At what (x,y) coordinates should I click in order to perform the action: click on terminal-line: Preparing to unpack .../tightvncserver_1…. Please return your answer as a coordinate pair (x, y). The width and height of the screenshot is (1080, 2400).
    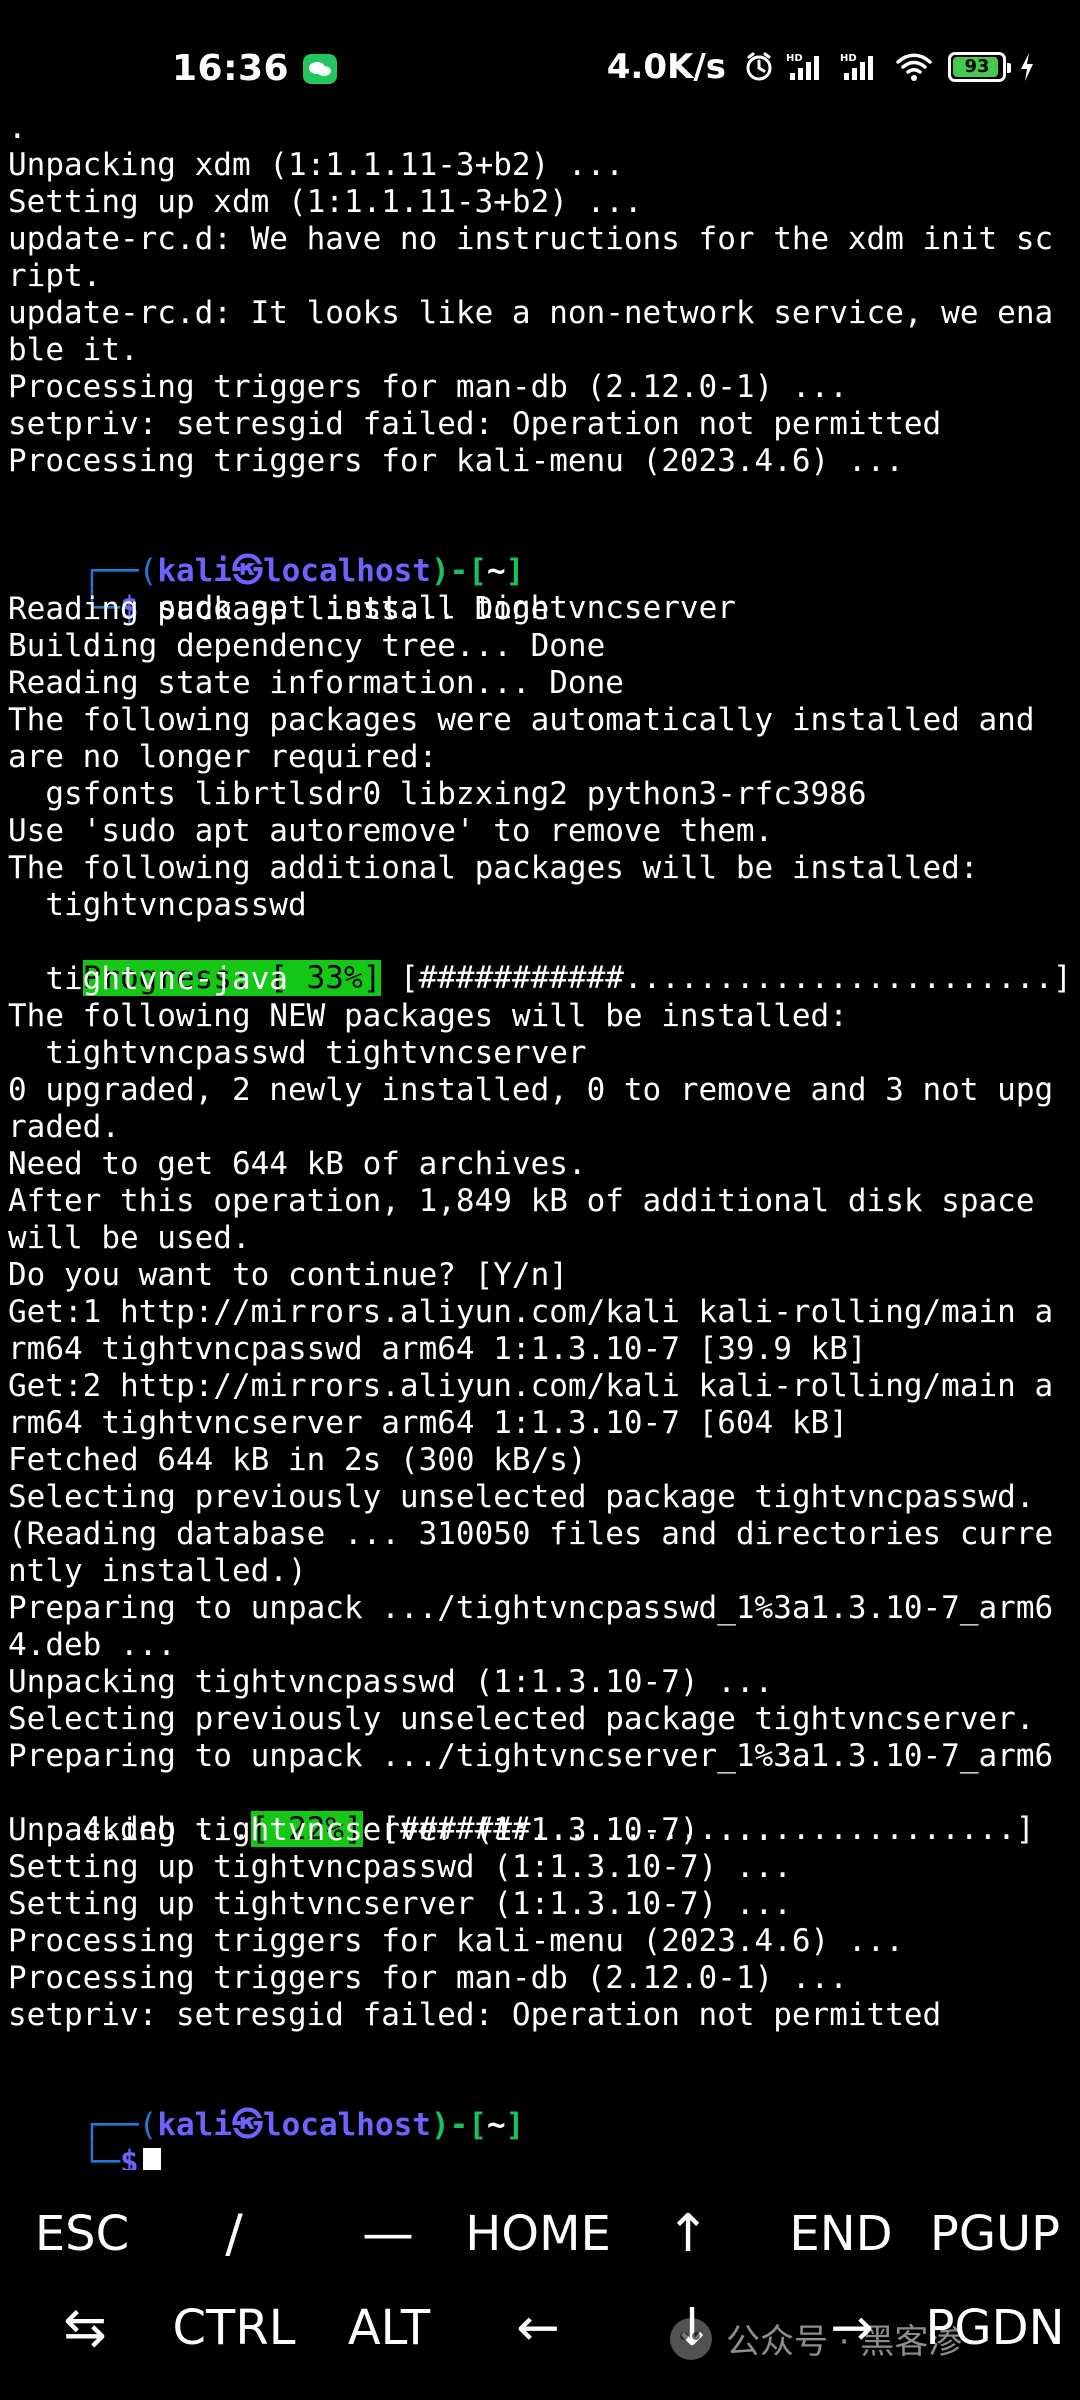
    Looking at the image, I should click on (531, 1756).